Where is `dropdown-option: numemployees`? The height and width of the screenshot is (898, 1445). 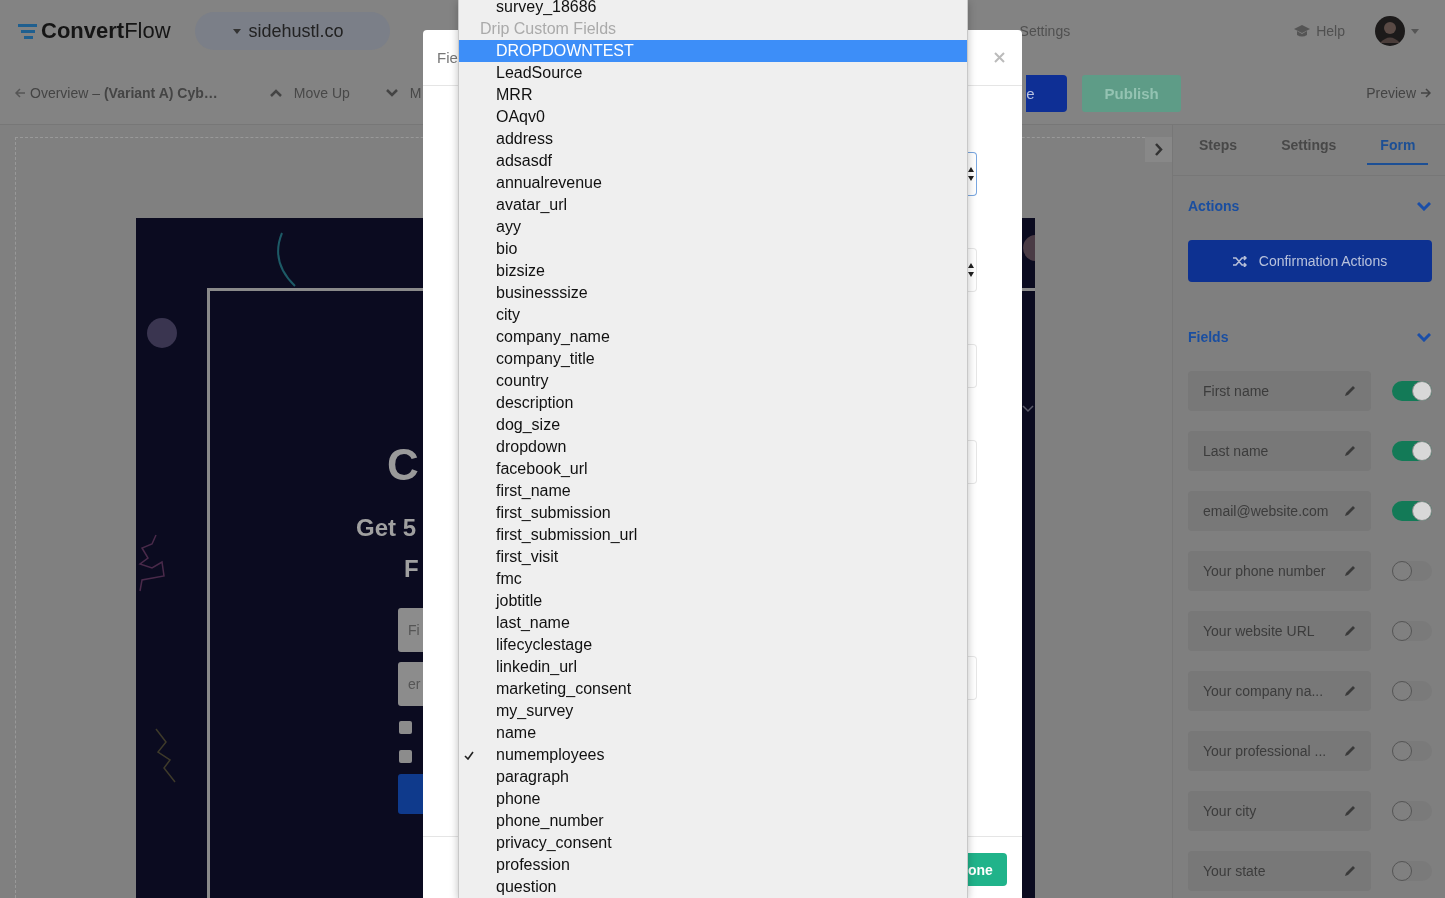
dropdown-option: numemployees is located at coordinates (713, 755).